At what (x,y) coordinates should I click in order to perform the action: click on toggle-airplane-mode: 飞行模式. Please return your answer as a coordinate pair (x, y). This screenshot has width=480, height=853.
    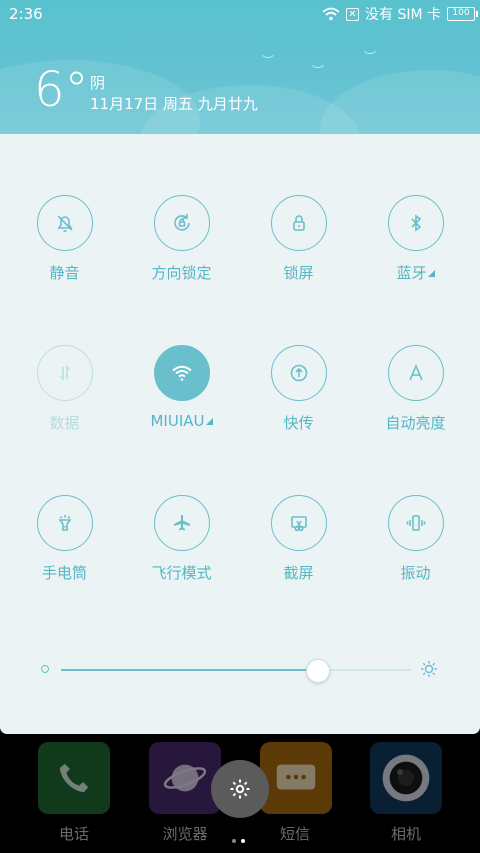
    Looking at the image, I should click on (181, 539).